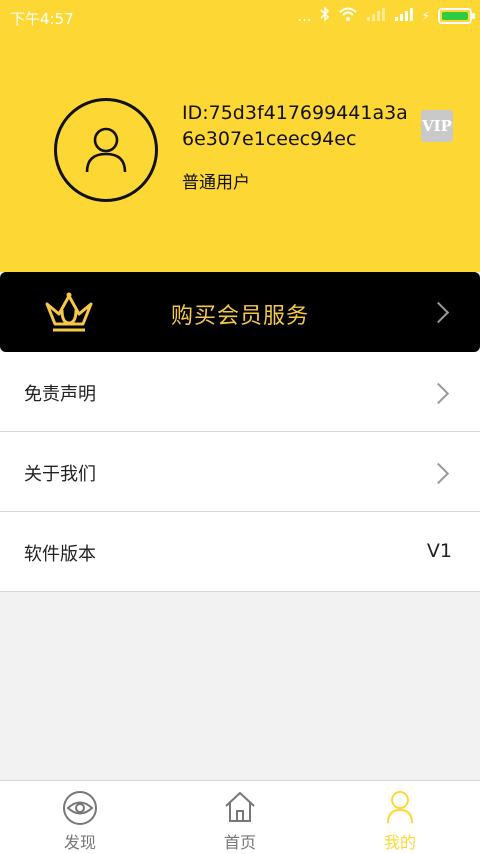 The image size is (480, 854). I want to click on menu-item-version: 软件版本 V1, so click(240, 552).